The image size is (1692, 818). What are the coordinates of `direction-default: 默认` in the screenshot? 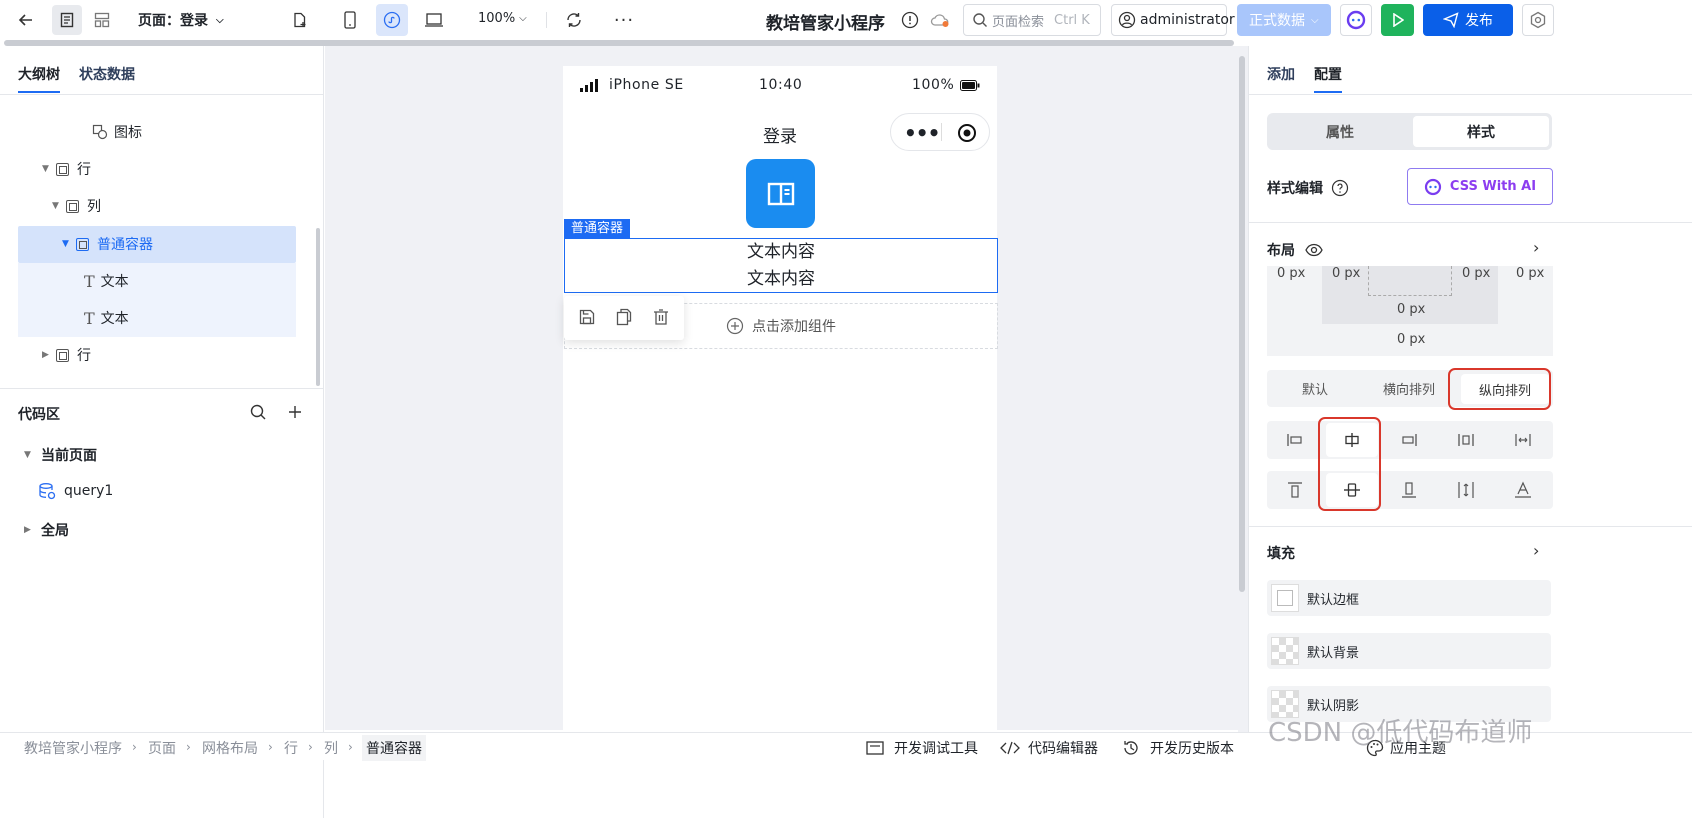 It's located at (1315, 388).